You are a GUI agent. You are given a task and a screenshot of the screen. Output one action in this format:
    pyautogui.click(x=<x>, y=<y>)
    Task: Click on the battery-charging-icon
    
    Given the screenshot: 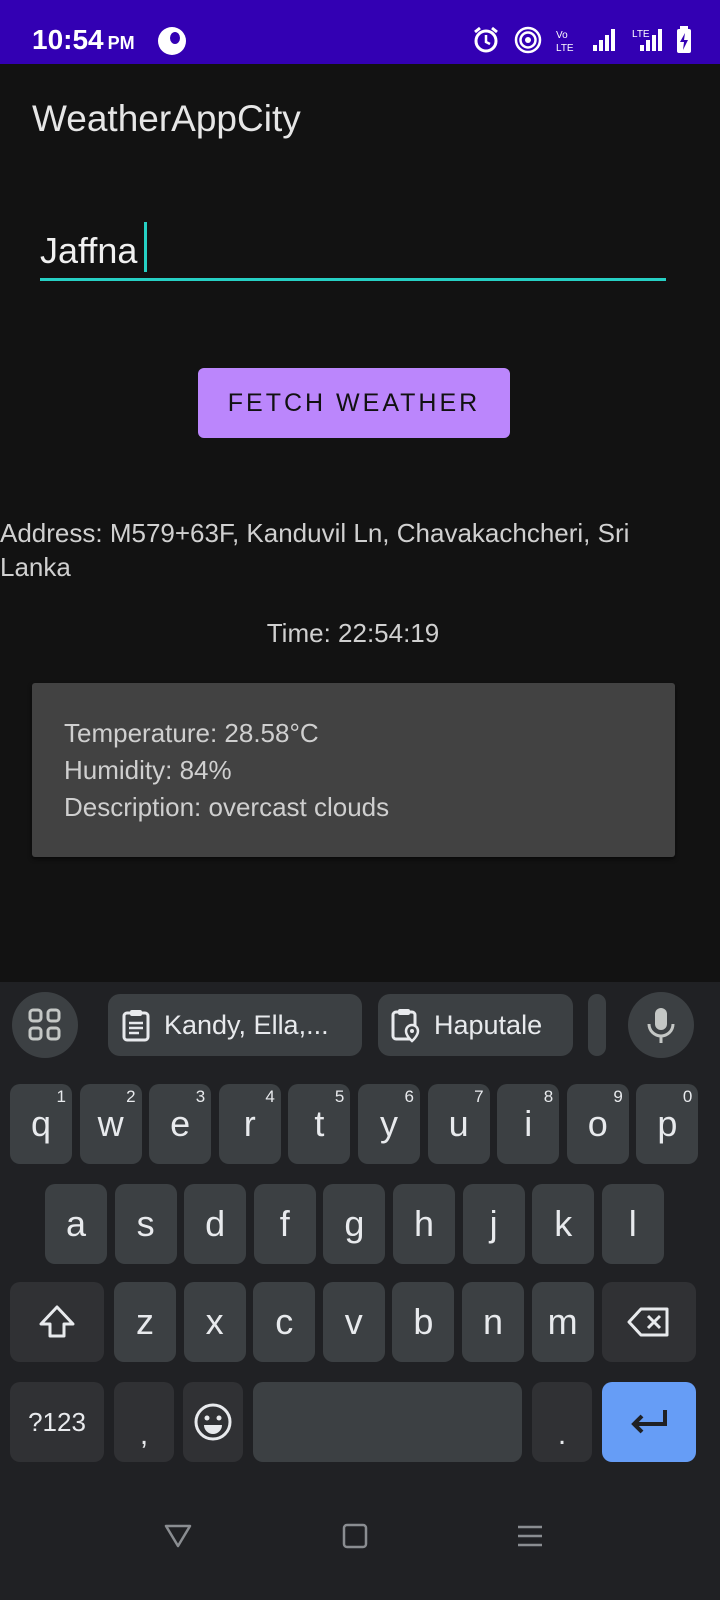 What is the action you would take?
    pyautogui.click(x=684, y=39)
    